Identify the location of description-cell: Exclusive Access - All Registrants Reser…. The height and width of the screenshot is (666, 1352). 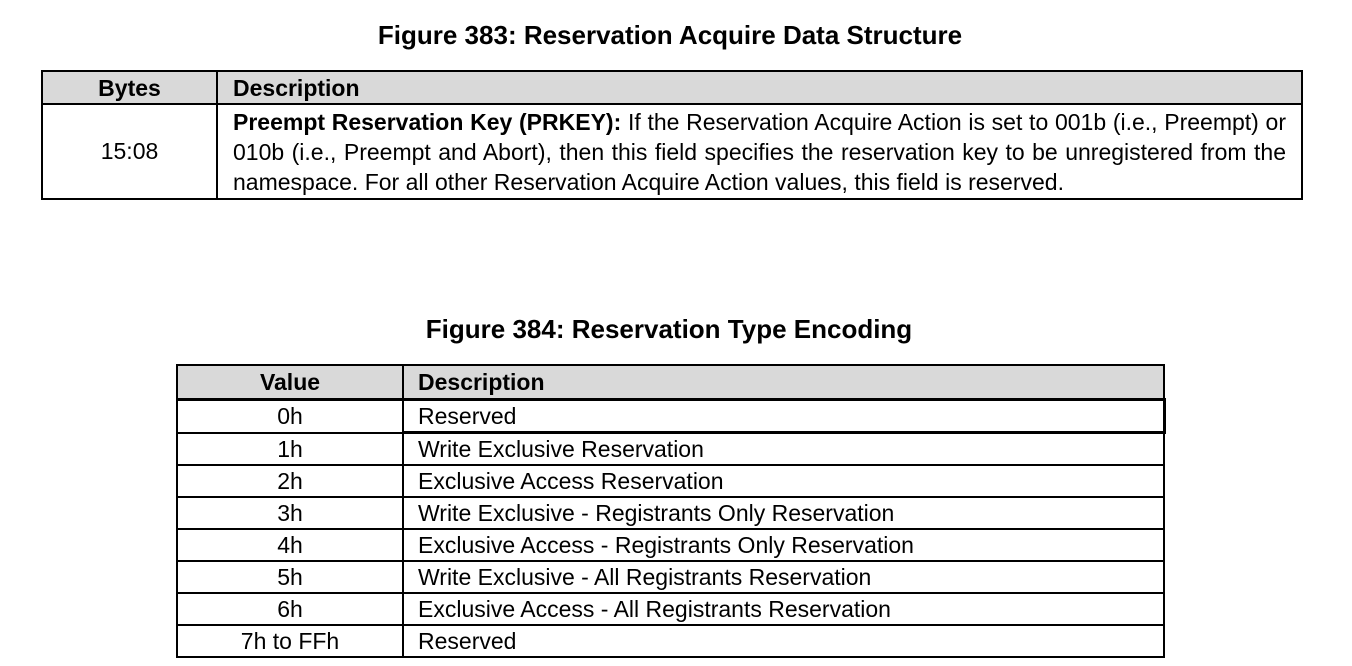
(783, 609).